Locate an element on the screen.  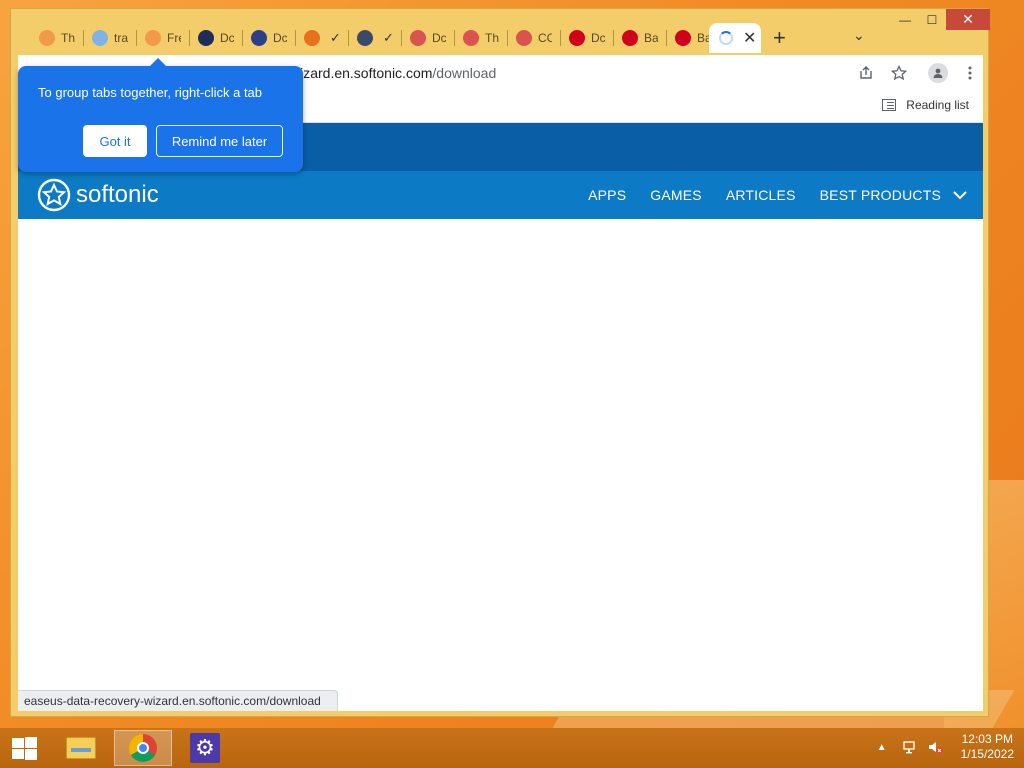
nav-games: GAMES is located at coordinates (676, 195).